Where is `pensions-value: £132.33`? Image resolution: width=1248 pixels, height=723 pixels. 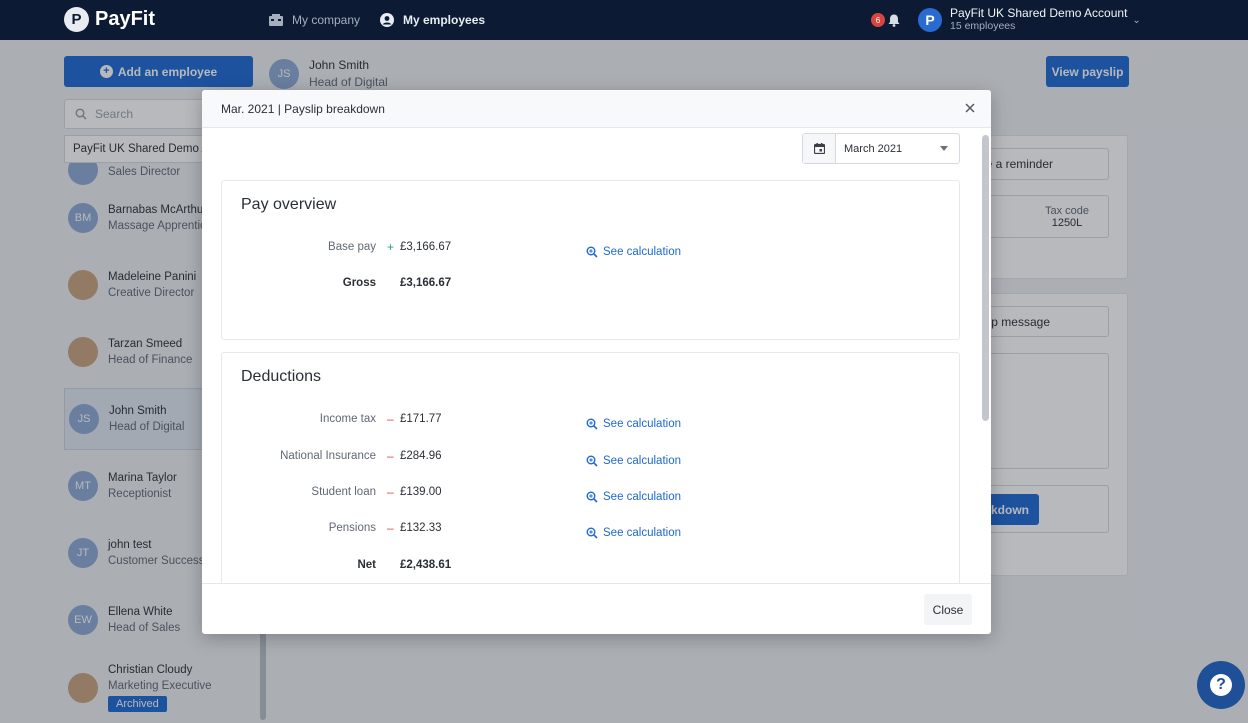 pensions-value: £132.33 is located at coordinates (421, 528).